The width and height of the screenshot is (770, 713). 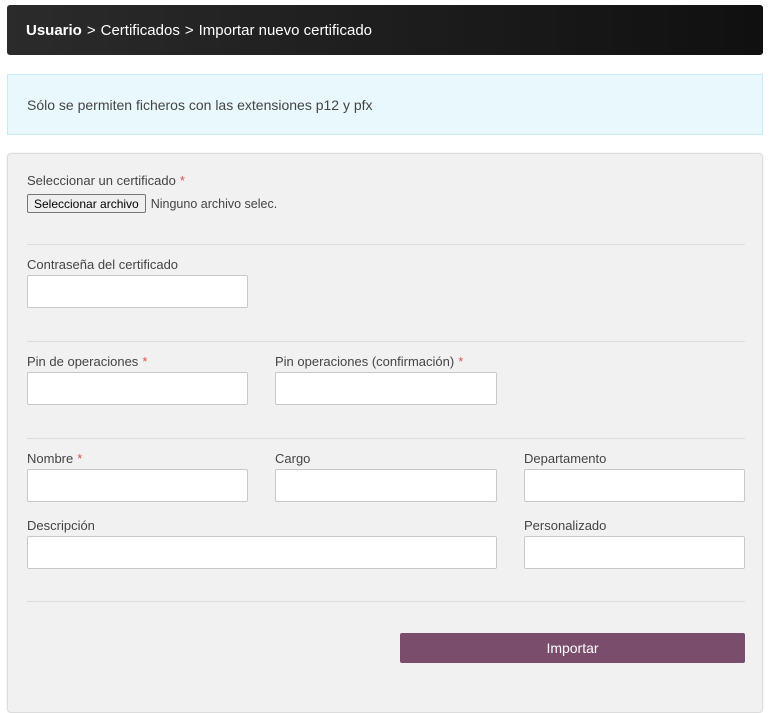 I want to click on description-label: Descripción, so click(x=61, y=525).